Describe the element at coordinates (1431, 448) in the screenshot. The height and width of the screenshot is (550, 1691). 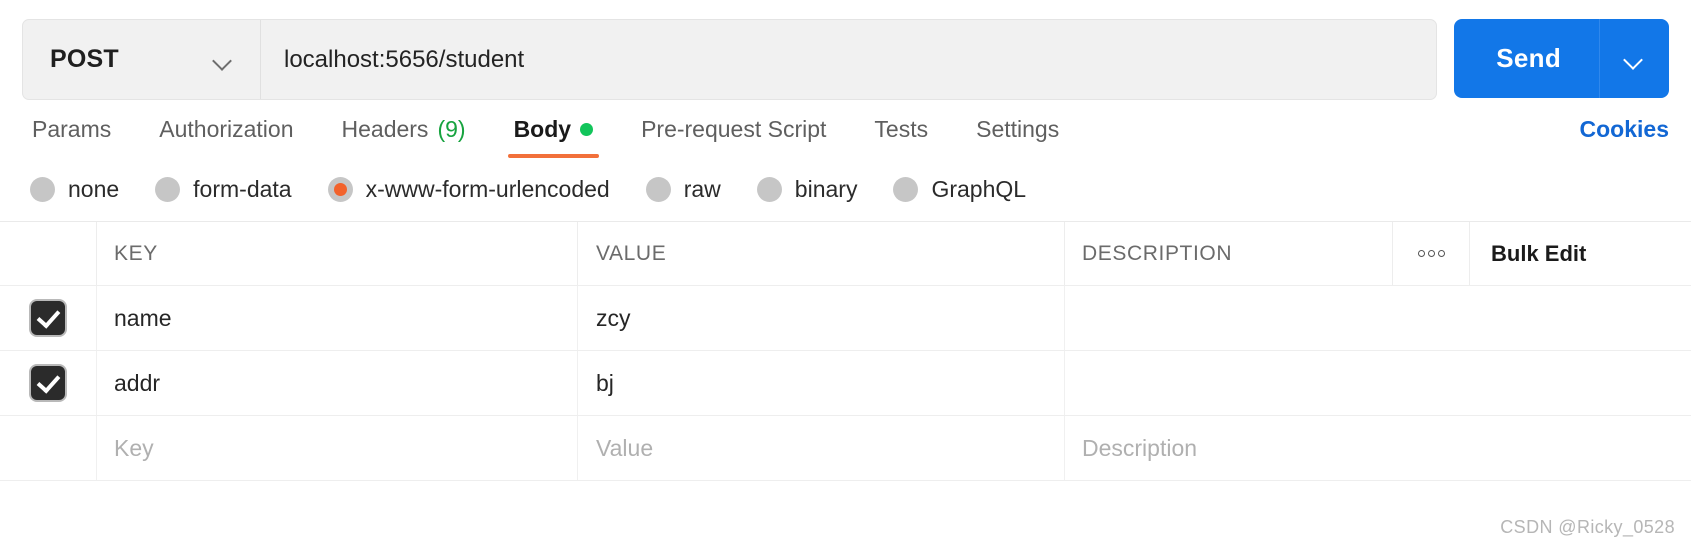
I see `new-row-options-cell` at that location.